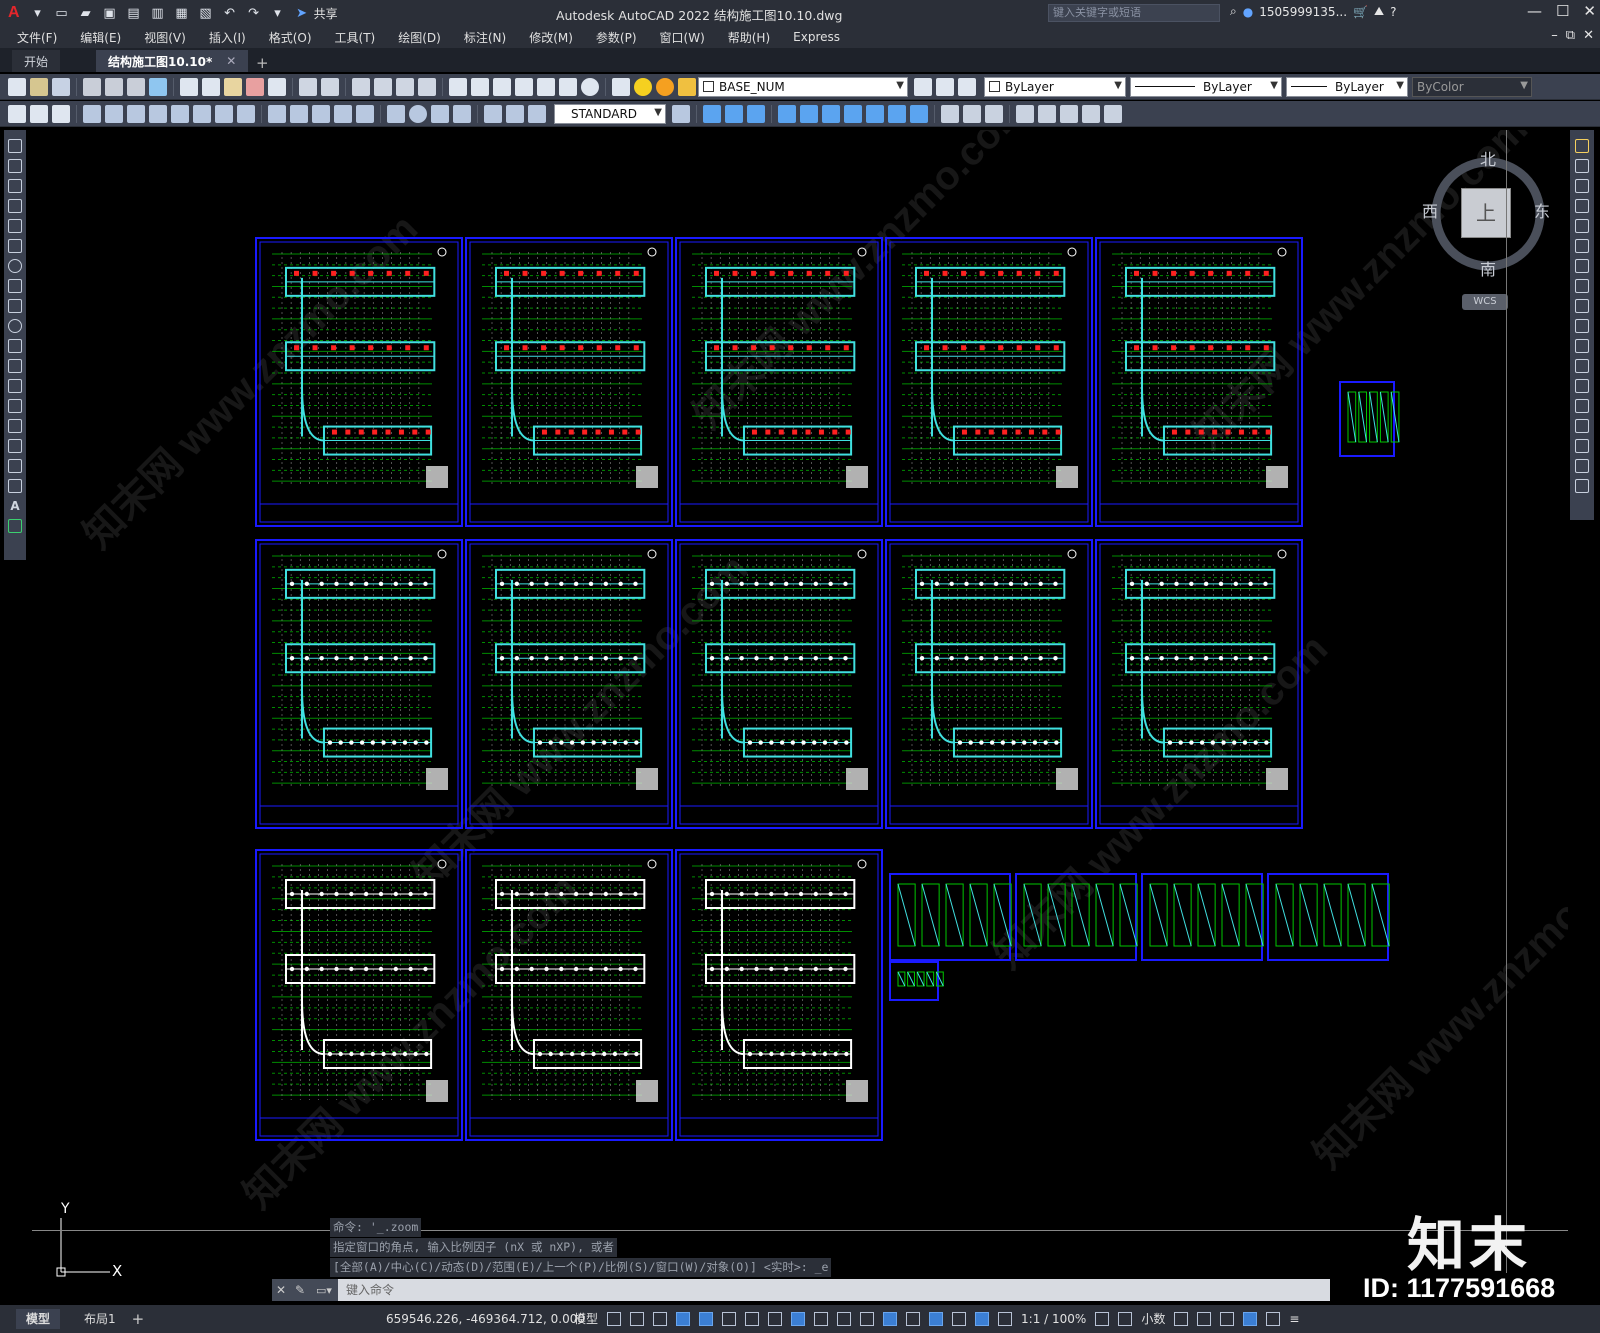  Describe the element at coordinates (61, 113) in the screenshot. I see `layer-walk-icon` at that location.